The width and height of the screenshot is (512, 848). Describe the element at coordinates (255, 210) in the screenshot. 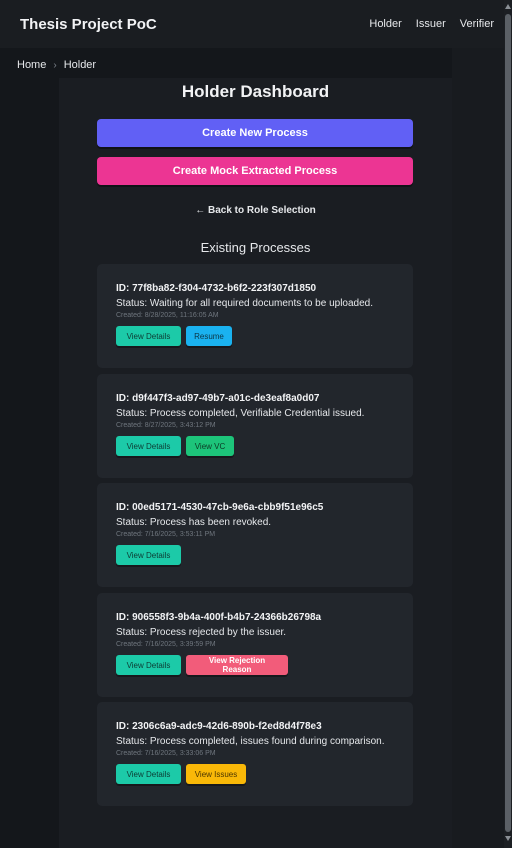

I see `back-to-role-selection-link: ← Back to Role Selection` at that location.